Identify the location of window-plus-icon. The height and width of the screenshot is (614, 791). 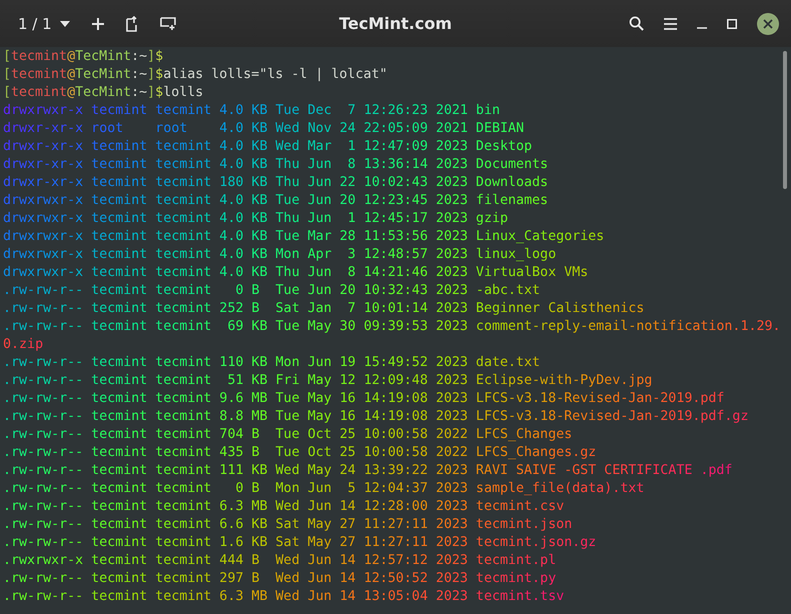
(168, 23).